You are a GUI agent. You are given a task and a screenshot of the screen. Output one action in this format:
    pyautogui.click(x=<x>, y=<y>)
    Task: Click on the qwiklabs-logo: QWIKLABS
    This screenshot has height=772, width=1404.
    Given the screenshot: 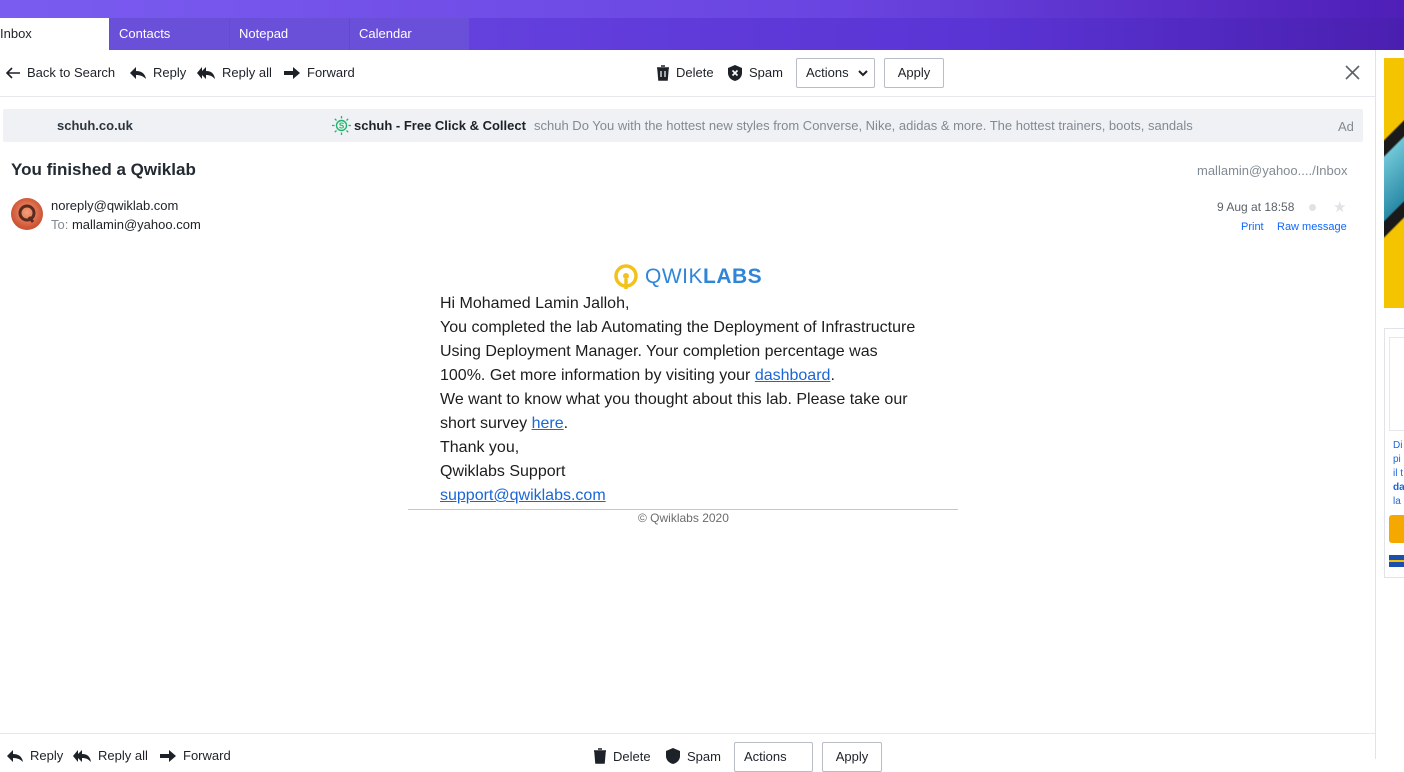 What is the action you would take?
    pyautogui.click(x=687, y=277)
    